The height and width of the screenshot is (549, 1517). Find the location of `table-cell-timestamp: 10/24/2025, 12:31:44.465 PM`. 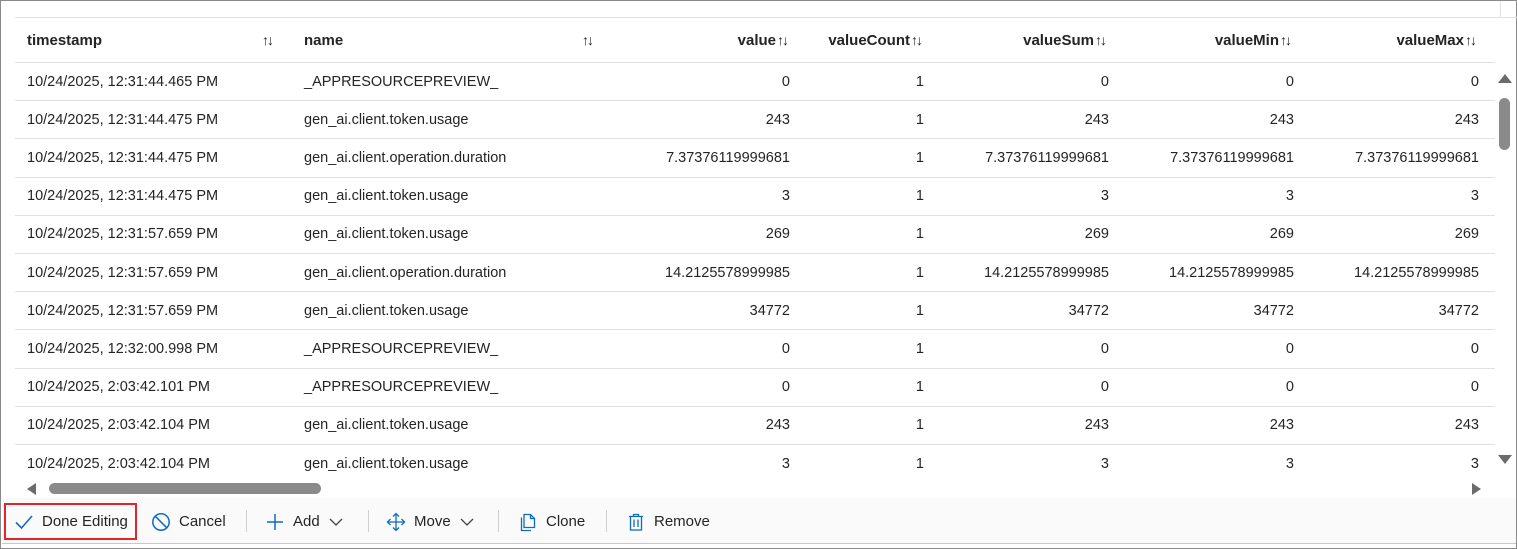

table-cell-timestamp: 10/24/2025, 12:31:44.465 PM is located at coordinates (157, 81).